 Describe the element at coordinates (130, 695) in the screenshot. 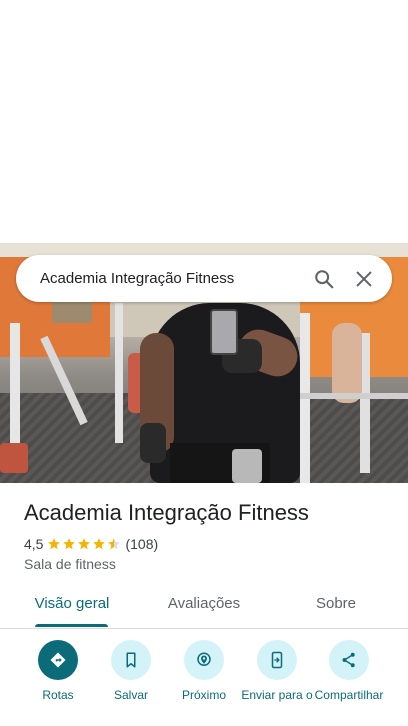

I see `save-label: Salvar` at that location.